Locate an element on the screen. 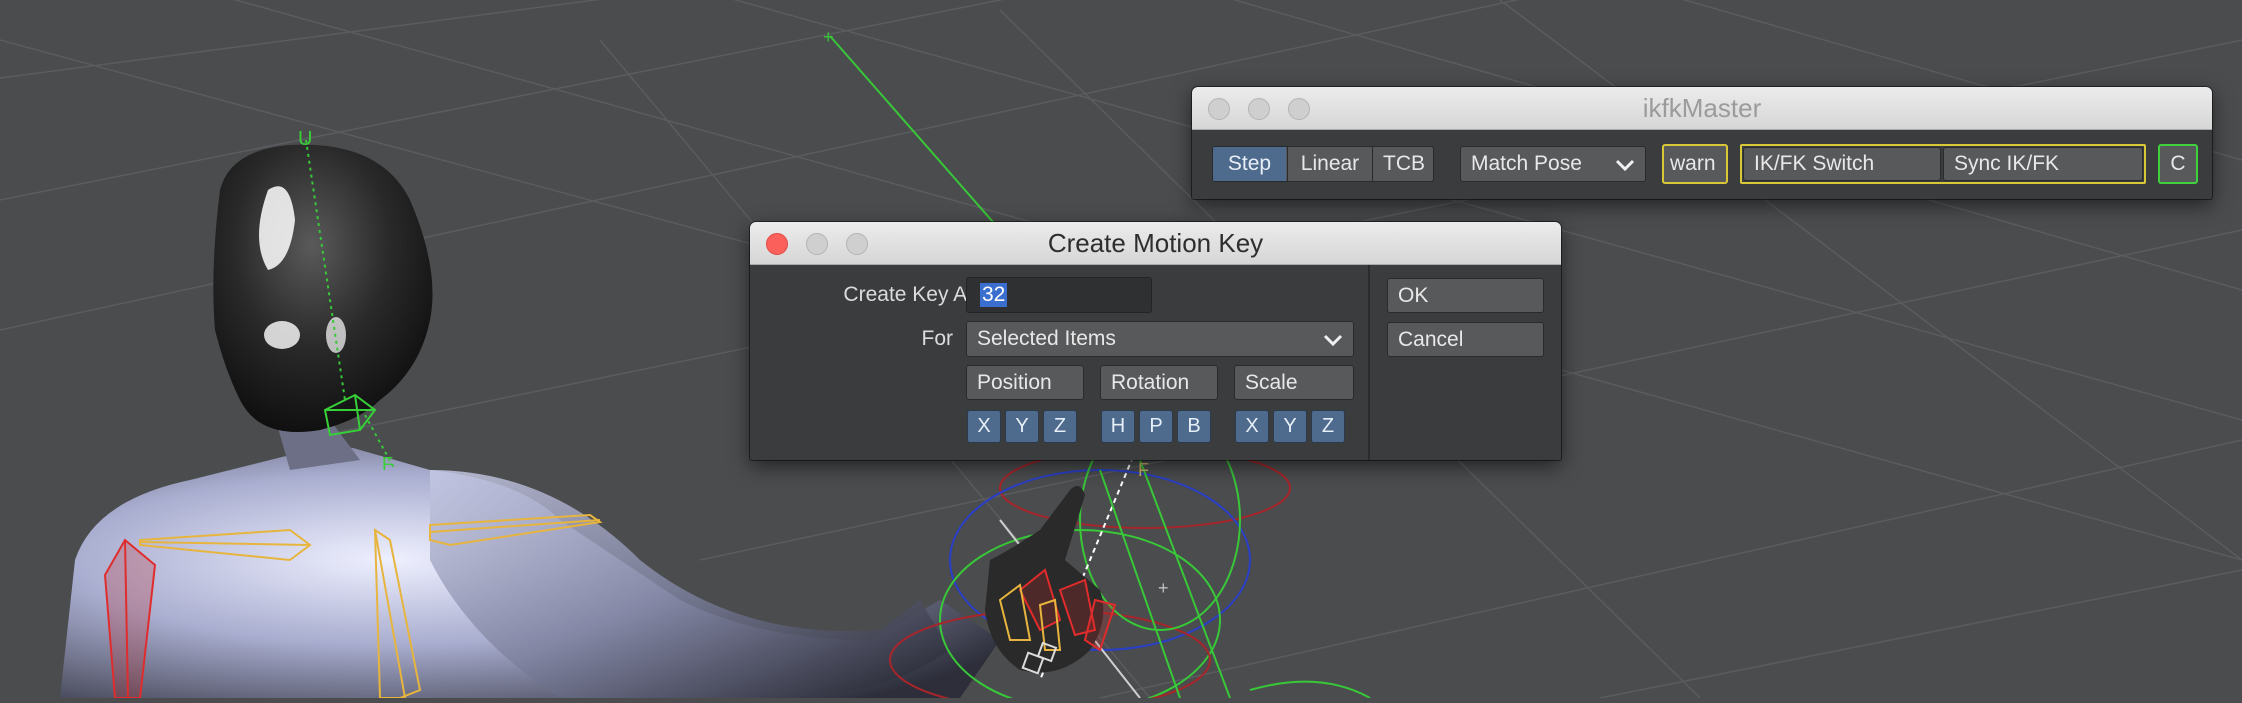 This screenshot has width=2242, height=703. position-x-toggle: X is located at coordinates (984, 426).